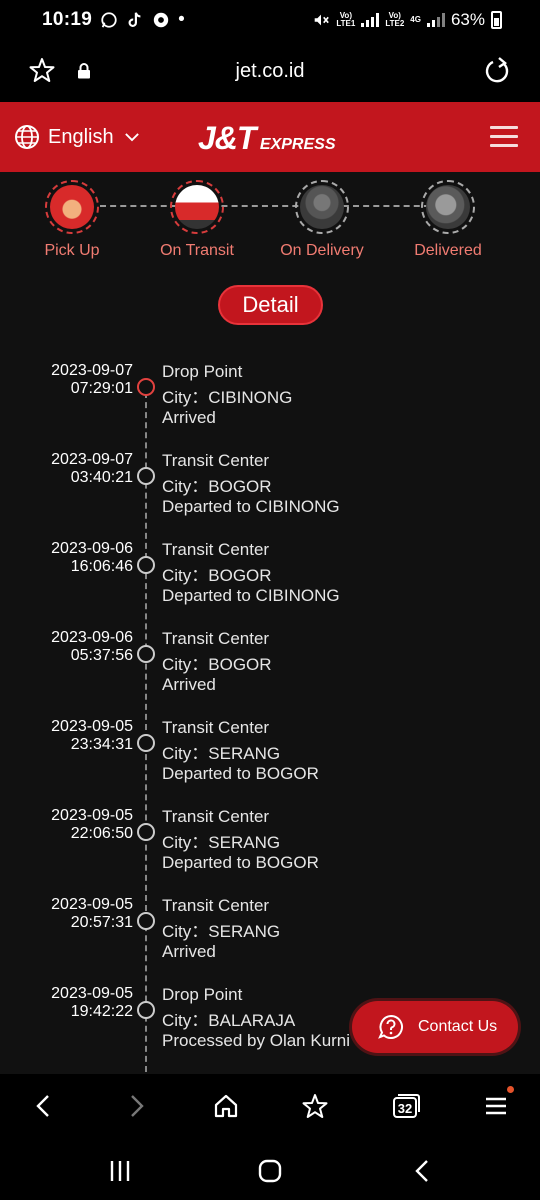  I want to click on battery-icon, so click(496, 20).